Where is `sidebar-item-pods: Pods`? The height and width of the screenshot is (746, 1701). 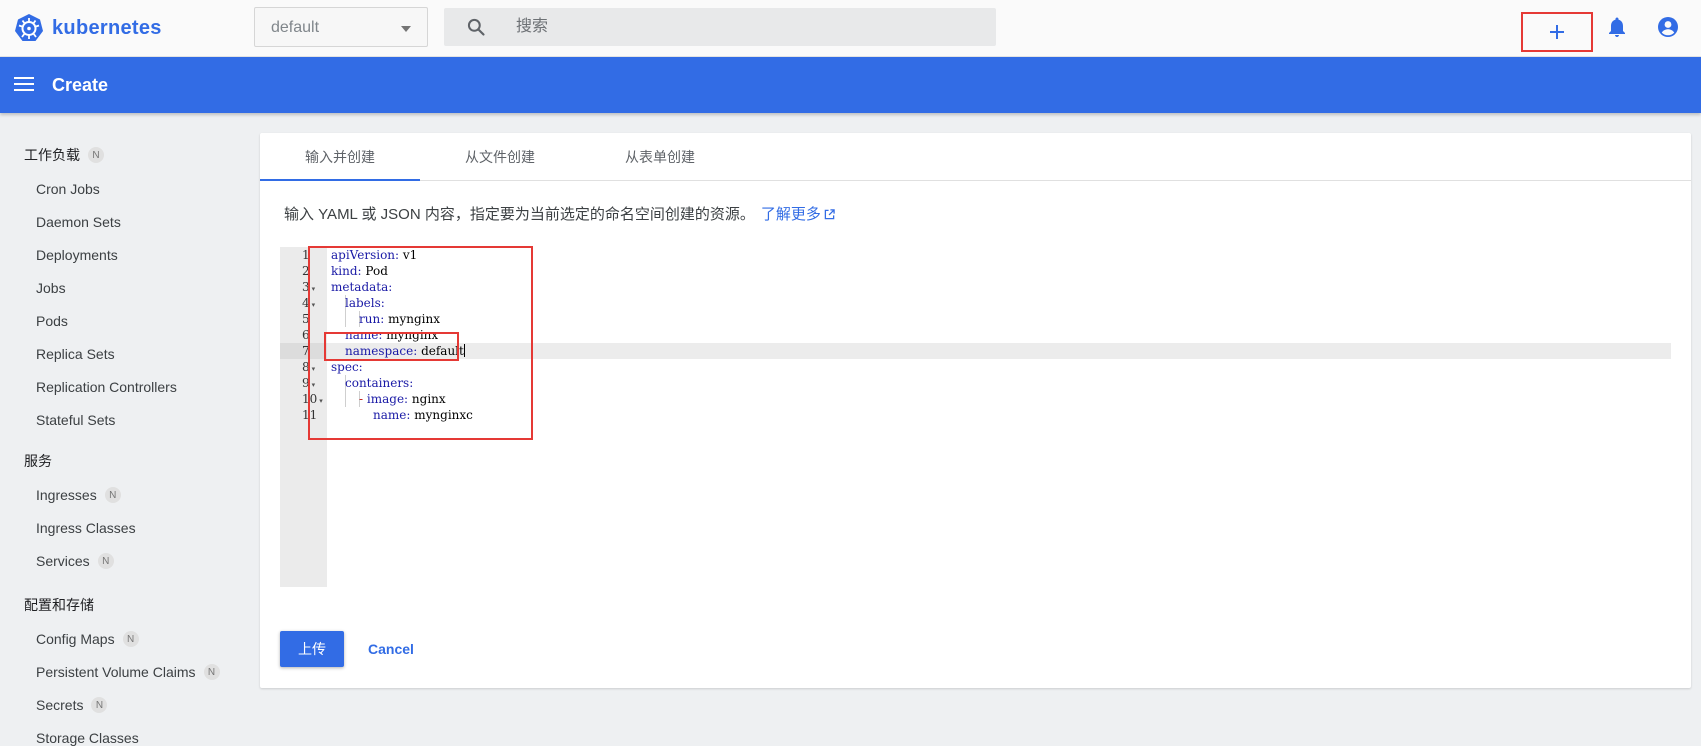
sidebar-item-pods: Pods is located at coordinates (52, 321).